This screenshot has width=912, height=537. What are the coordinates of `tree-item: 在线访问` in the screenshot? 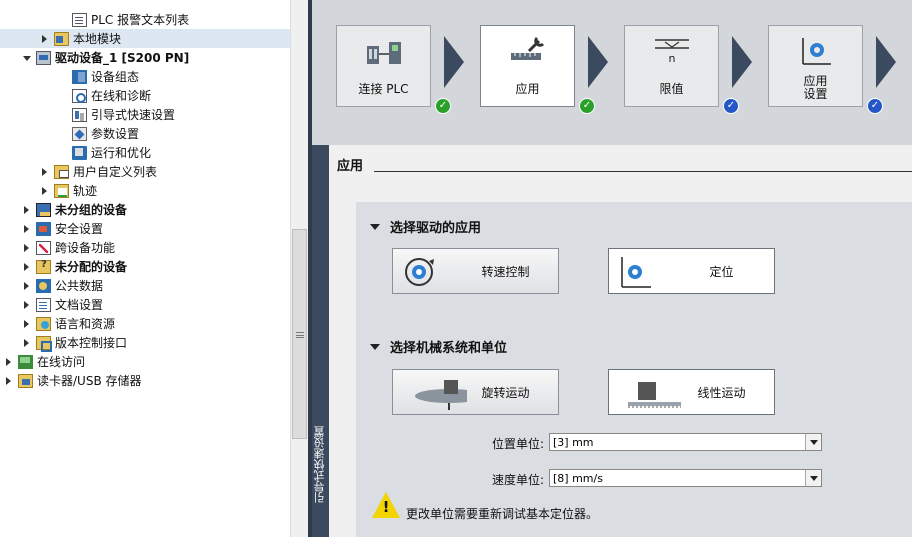 It's located at (145, 361).